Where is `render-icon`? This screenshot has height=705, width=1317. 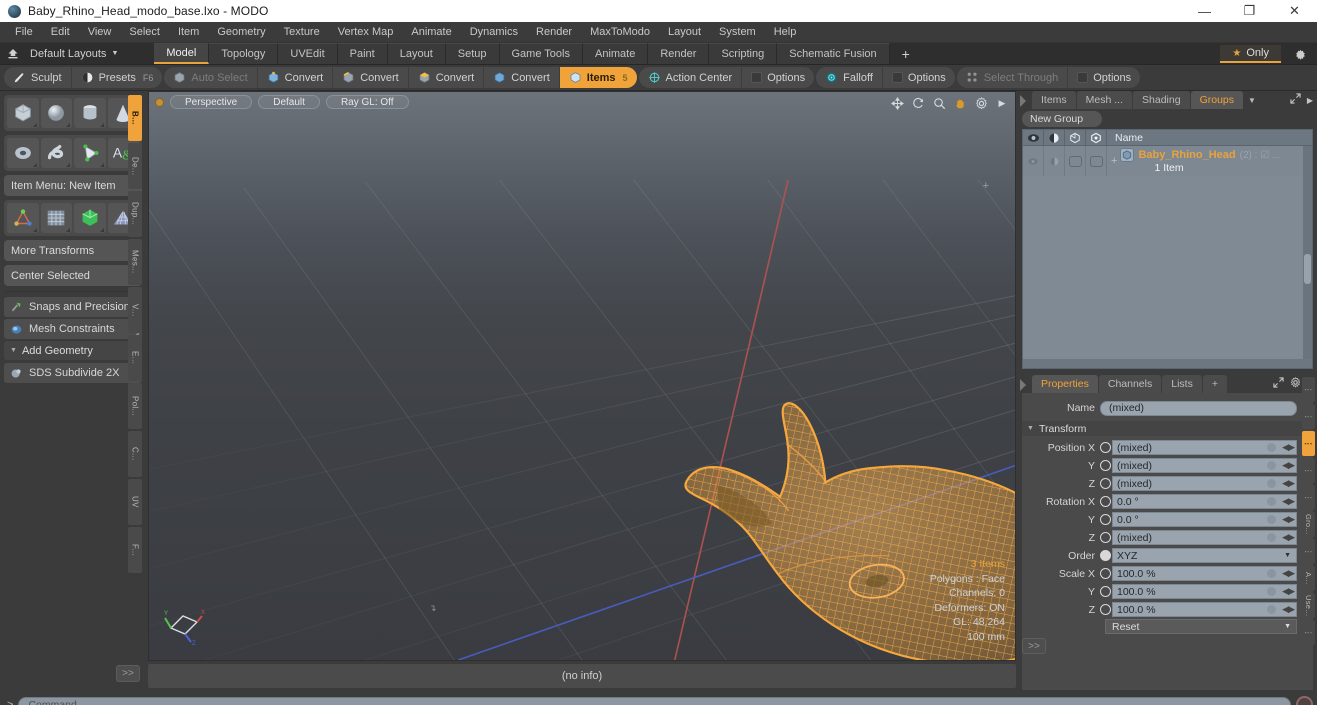 render-icon is located at coordinates (1075, 137).